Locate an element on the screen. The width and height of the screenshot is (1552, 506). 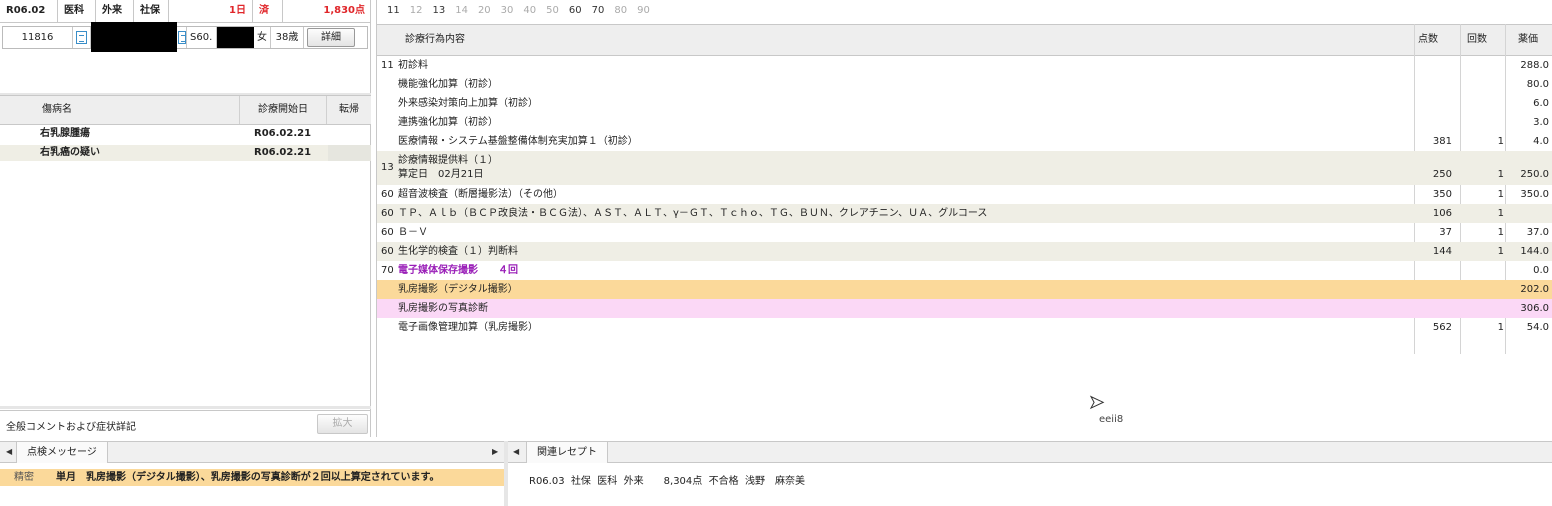
total-points-label: 1,830点 is located at coordinates (344, 10).